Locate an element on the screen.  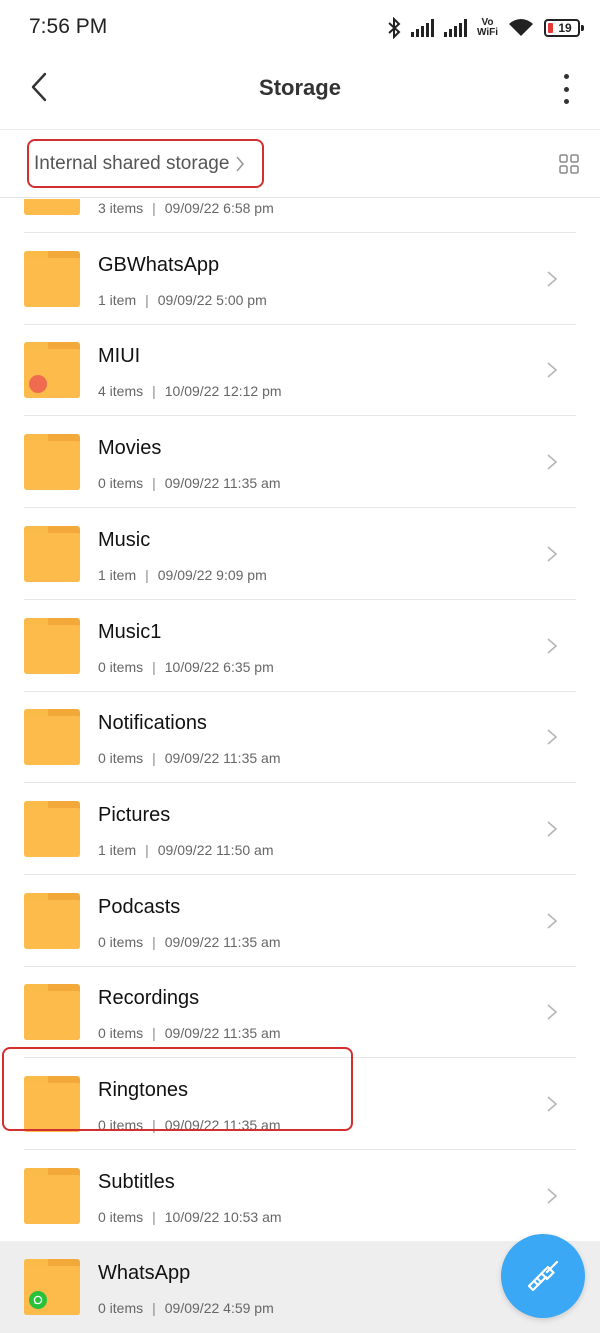
folder-modified-date: 09/09/22 9:09 pm is located at coordinates (212, 574).